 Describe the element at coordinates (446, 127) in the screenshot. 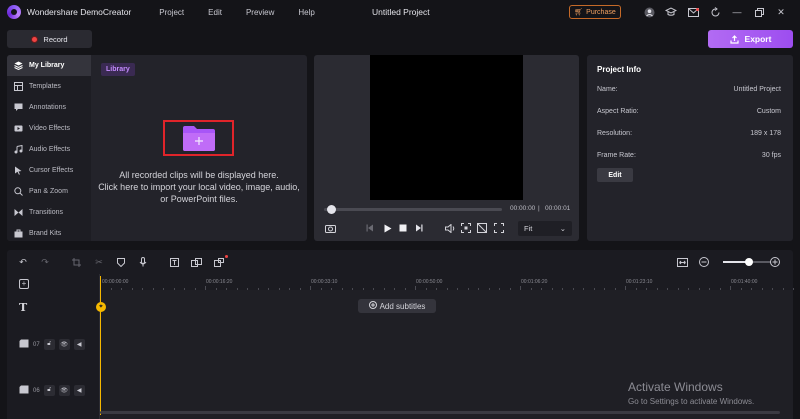

I see `preview-canvas` at that location.